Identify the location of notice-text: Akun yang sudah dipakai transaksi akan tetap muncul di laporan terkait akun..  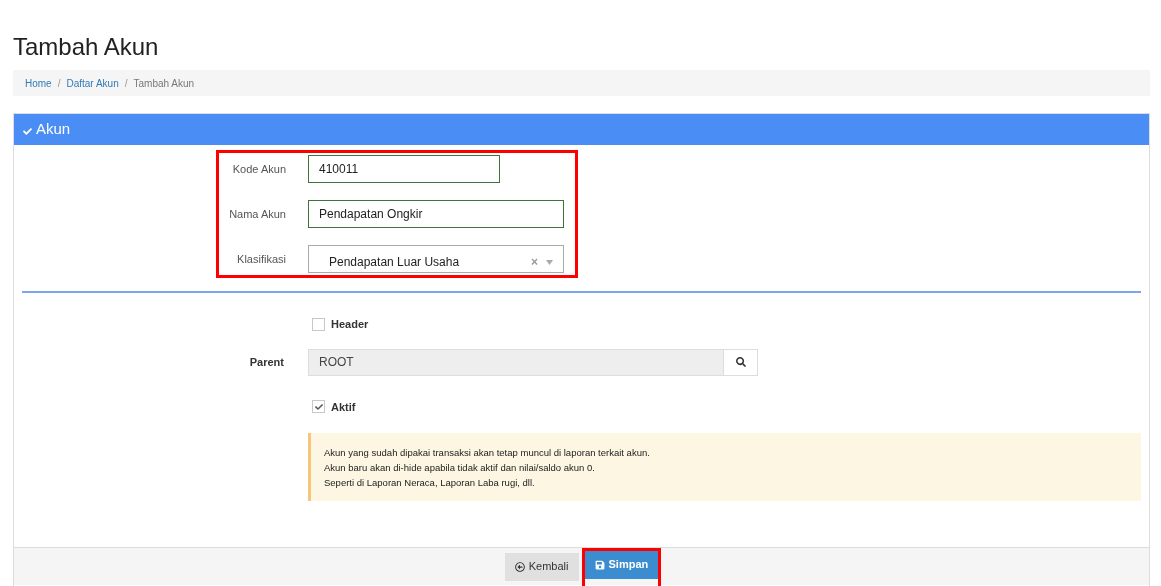
(487, 452).